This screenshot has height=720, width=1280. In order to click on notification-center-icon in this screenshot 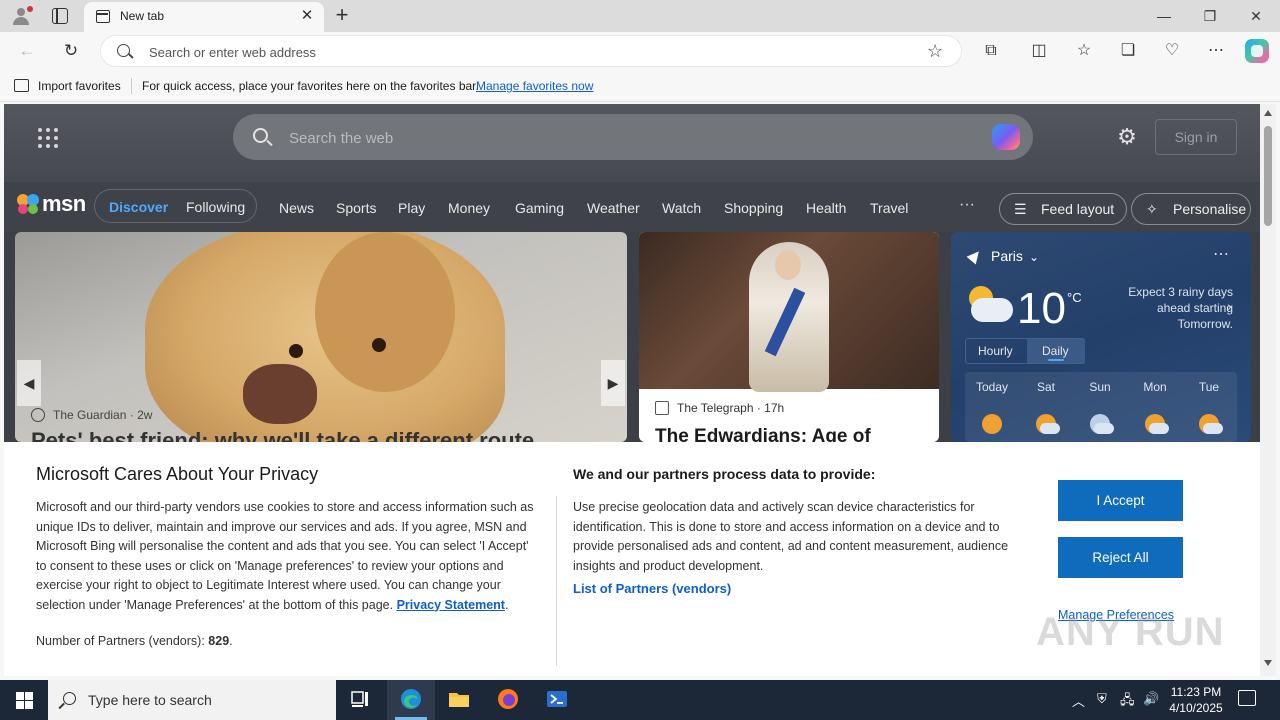, I will do `click(1247, 698)`.